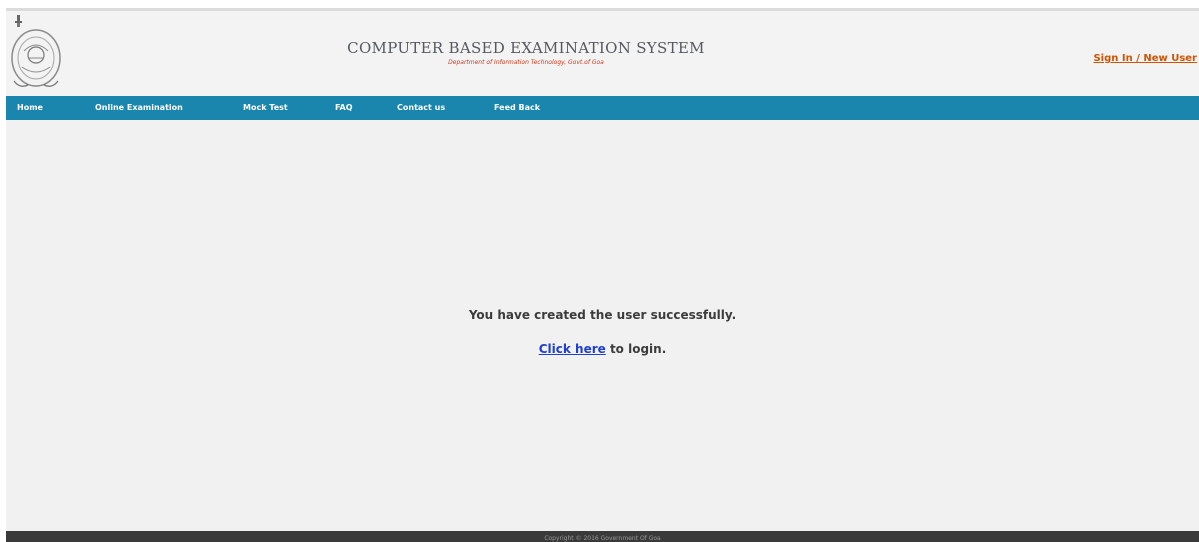 Image resolution: width=1199 pixels, height=542 pixels. What do you see at coordinates (36, 51) in the screenshot?
I see `state-emblem-icon` at bounding box center [36, 51].